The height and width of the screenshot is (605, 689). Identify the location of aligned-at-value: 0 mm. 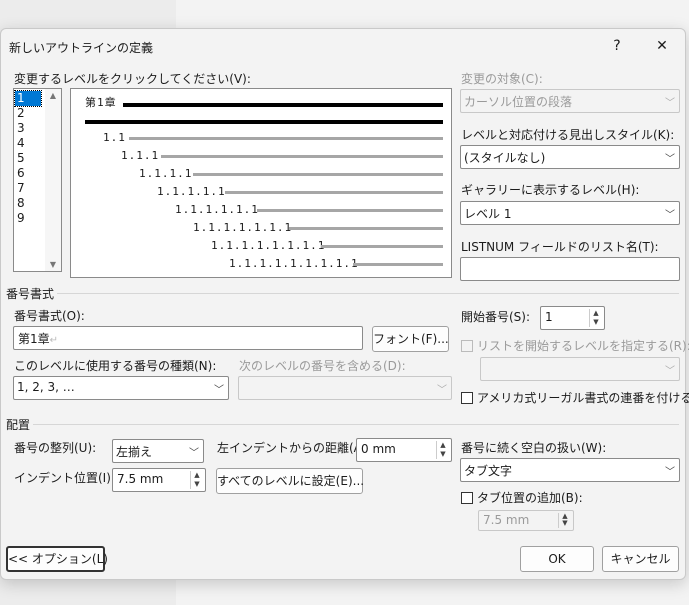
(378, 449).